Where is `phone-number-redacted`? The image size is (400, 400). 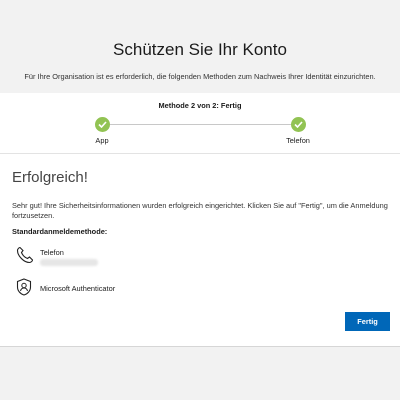 phone-number-redacted is located at coordinates (69, 262).